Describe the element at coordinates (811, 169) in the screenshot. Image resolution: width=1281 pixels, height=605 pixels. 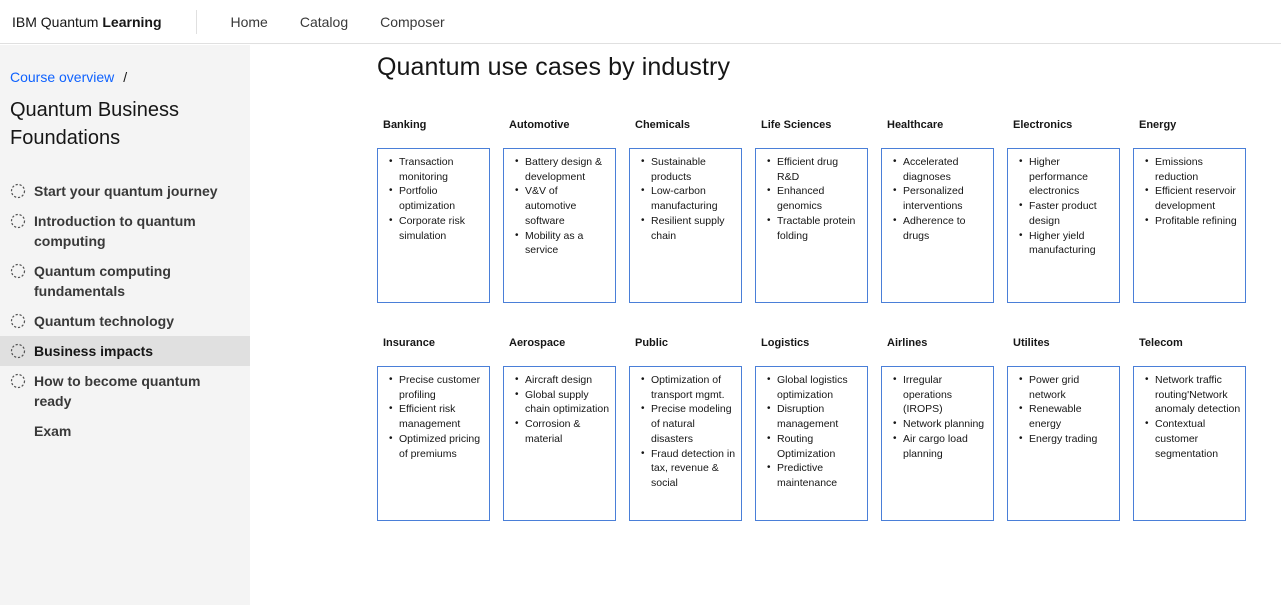
I see `use-case-item: Efficient drug R&D` at that location.